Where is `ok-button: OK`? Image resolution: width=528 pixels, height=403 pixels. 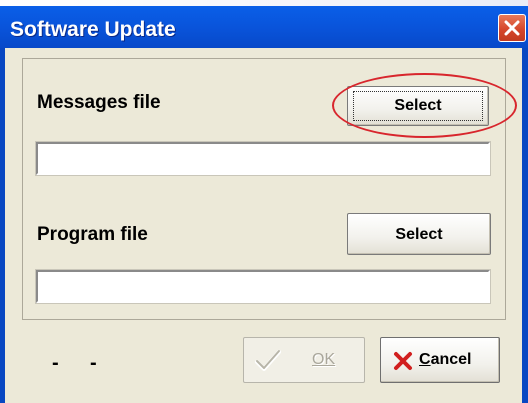 ok-button: OK is located at coordinates (304, 360).